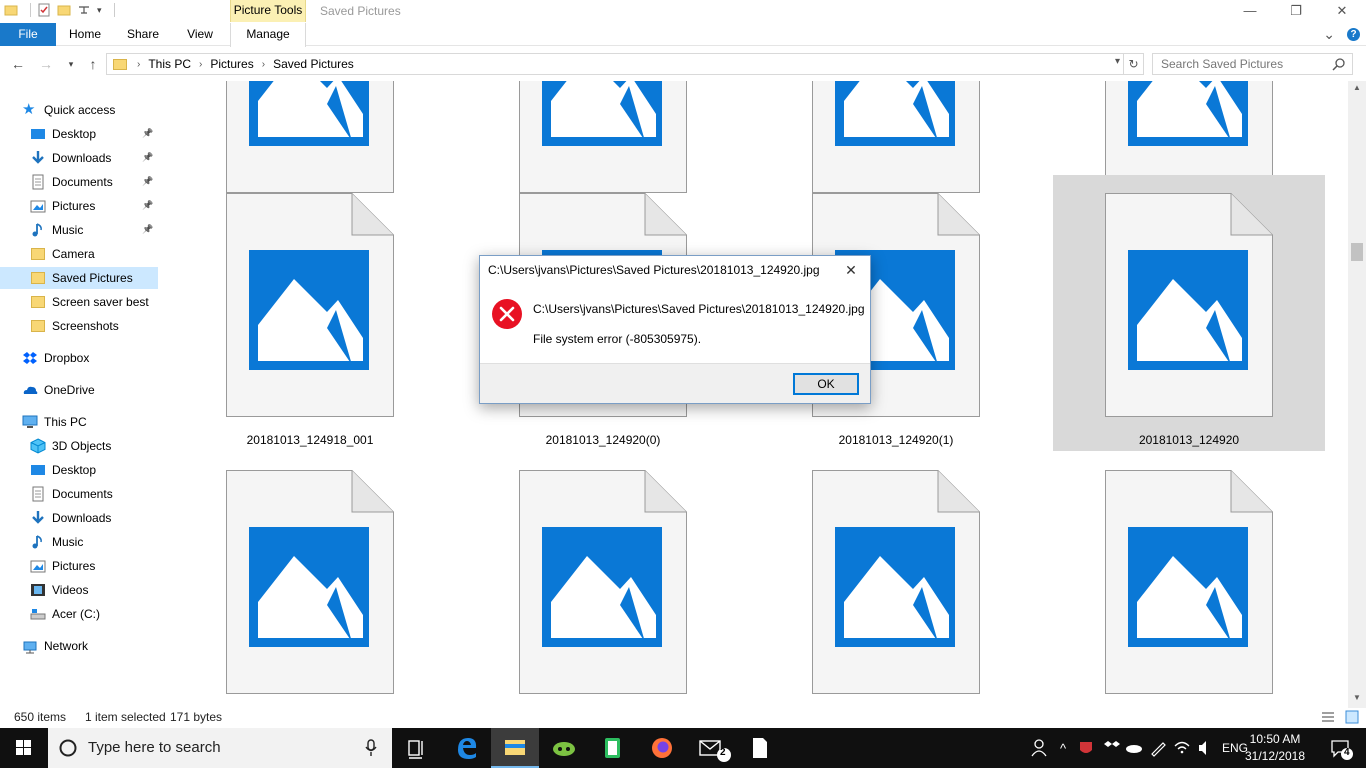 Image resolution: width=1366 pixels, height=771 pixels. I want to click on mail-button: 2, so click(711, 748).